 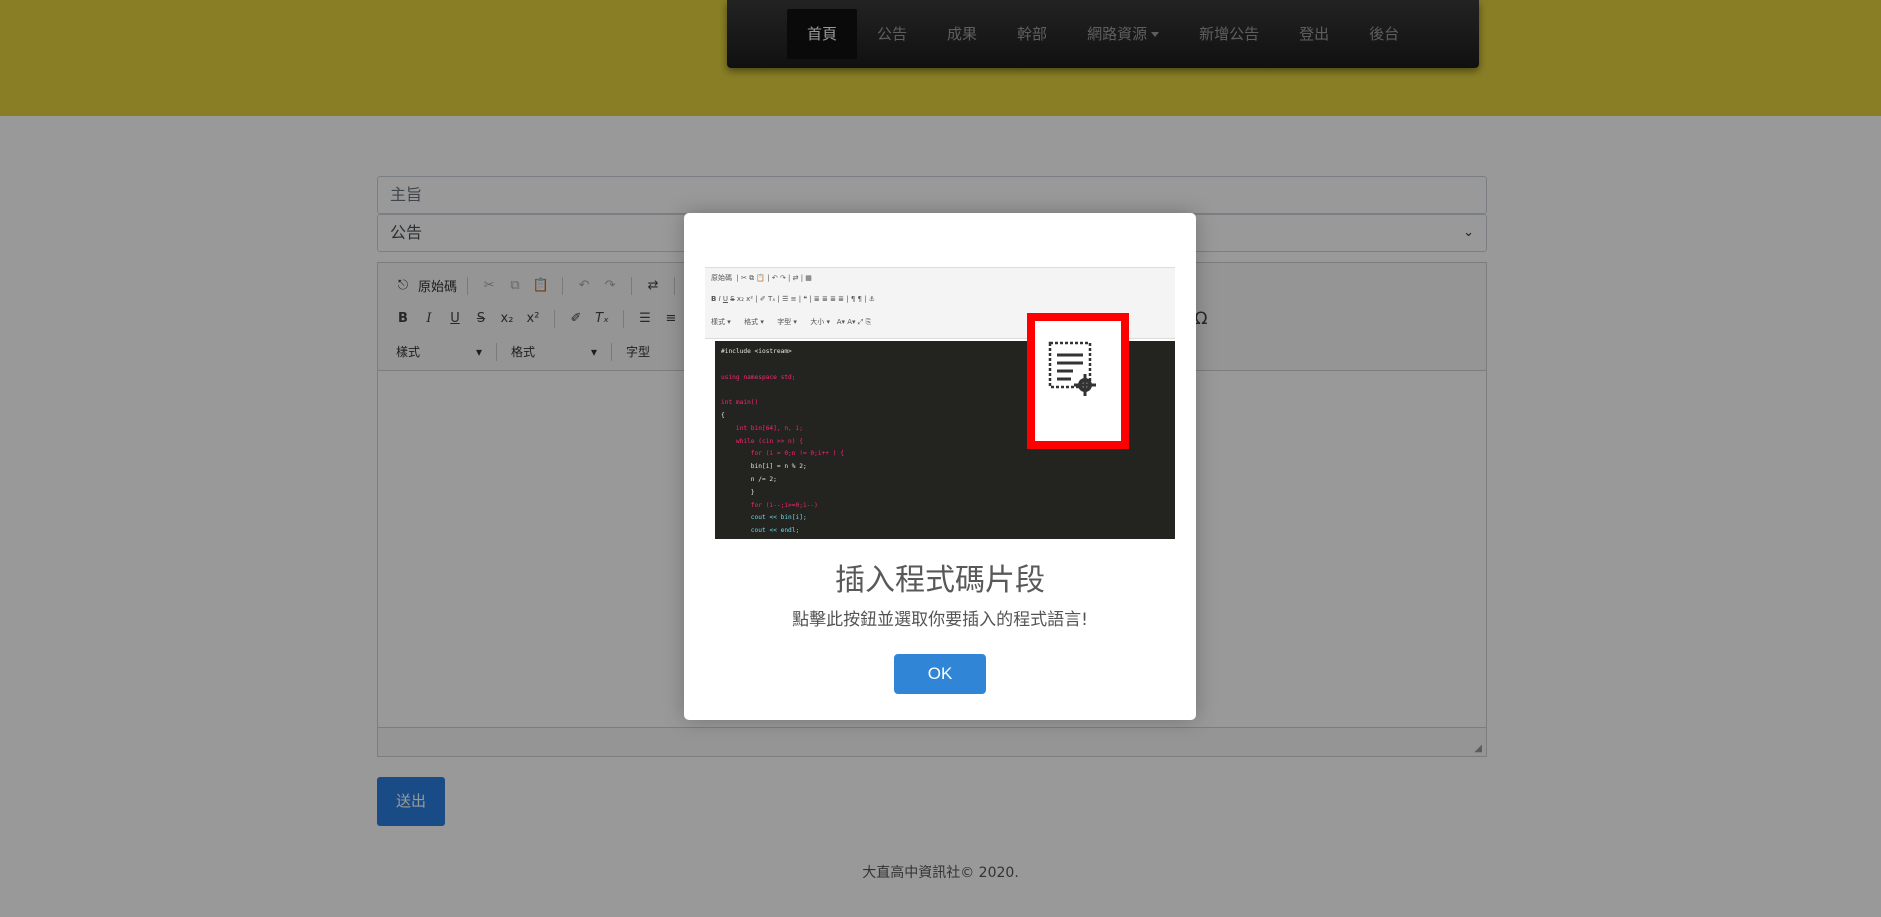 What do you see at coordinates (1072, 368) in the screenshot?
I see `code-snippet-icon` at bounding box center [1072, 368].